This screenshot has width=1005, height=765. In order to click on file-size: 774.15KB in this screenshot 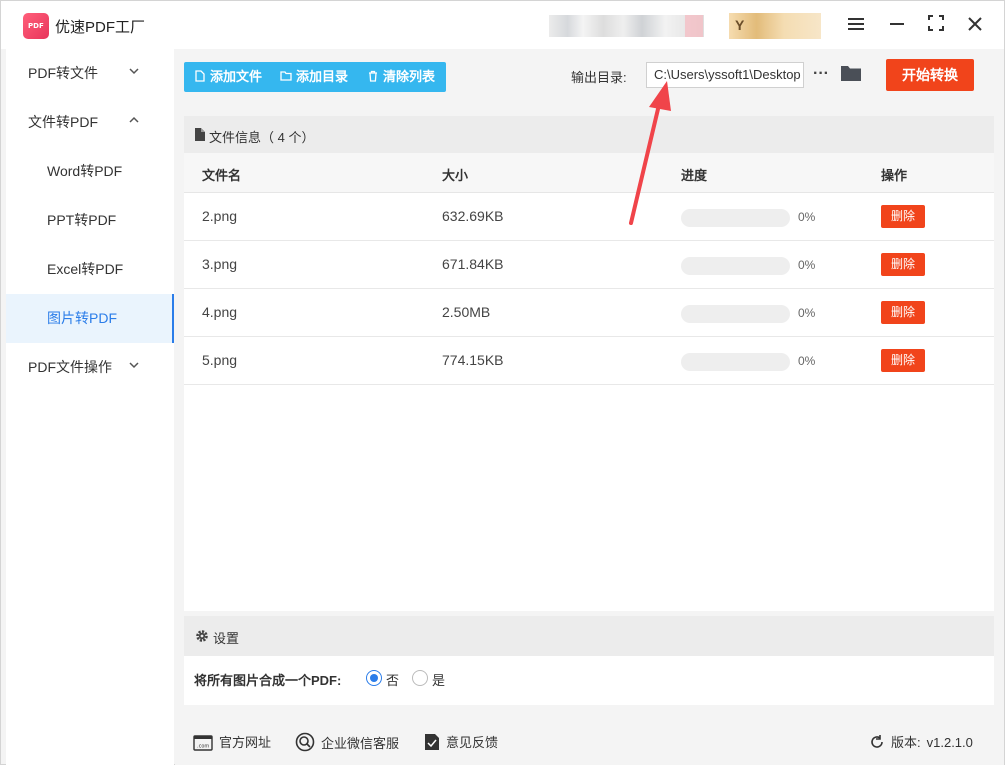, I will do `click(473, 360)`.